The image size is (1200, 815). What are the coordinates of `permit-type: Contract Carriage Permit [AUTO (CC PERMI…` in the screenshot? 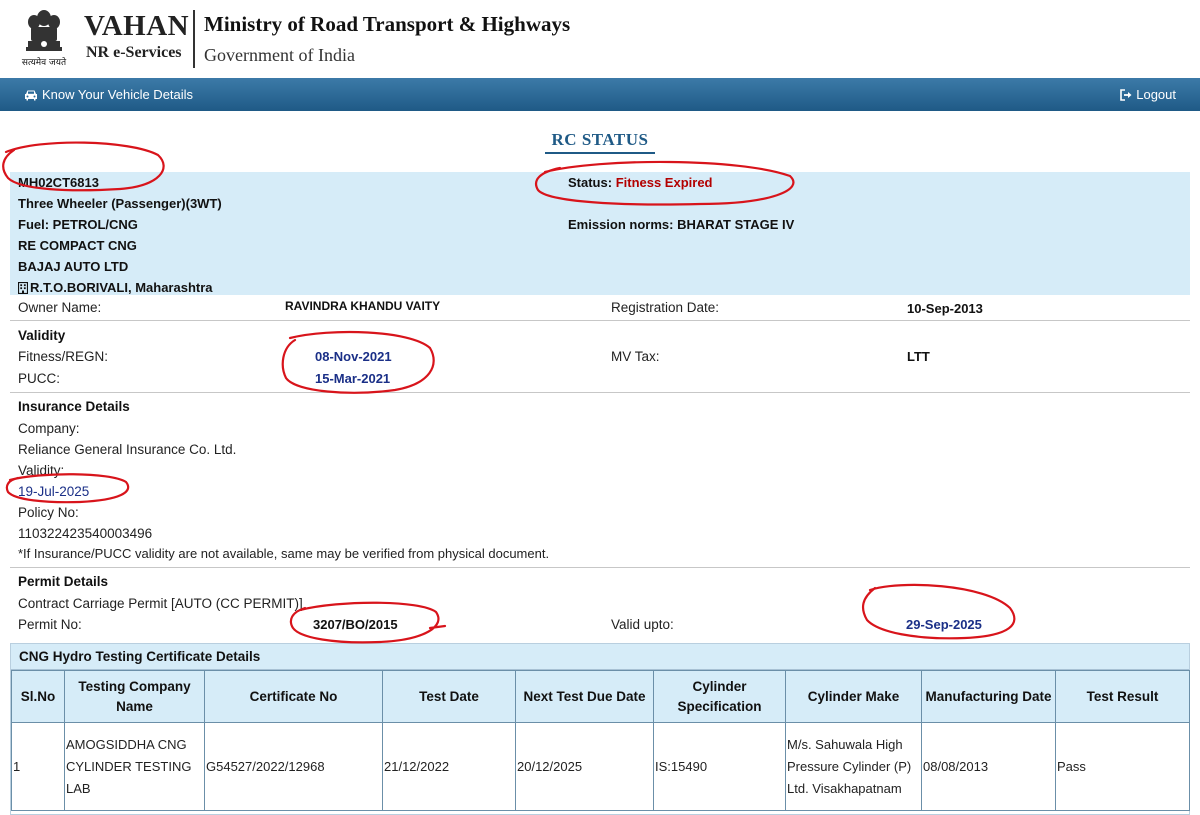 It's located at (160, 603).